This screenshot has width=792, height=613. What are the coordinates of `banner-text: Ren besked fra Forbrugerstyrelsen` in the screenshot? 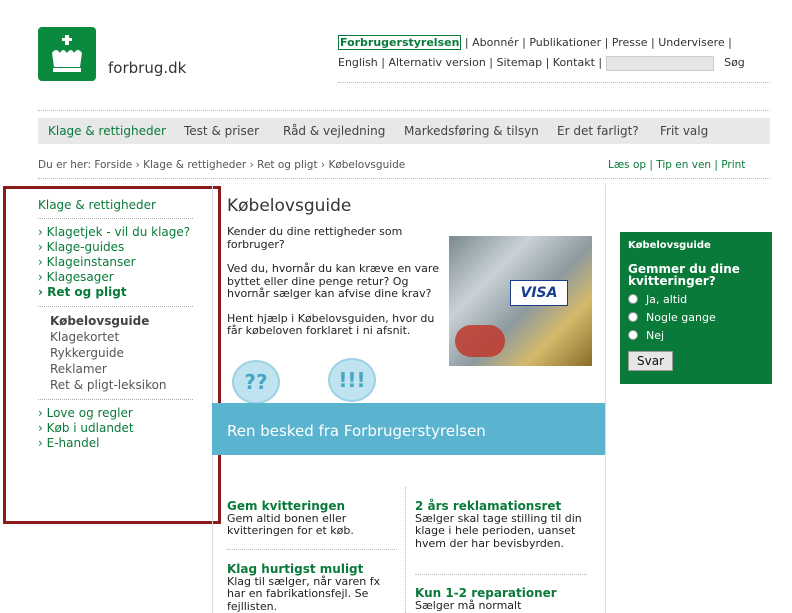 It's located at (356, 431).